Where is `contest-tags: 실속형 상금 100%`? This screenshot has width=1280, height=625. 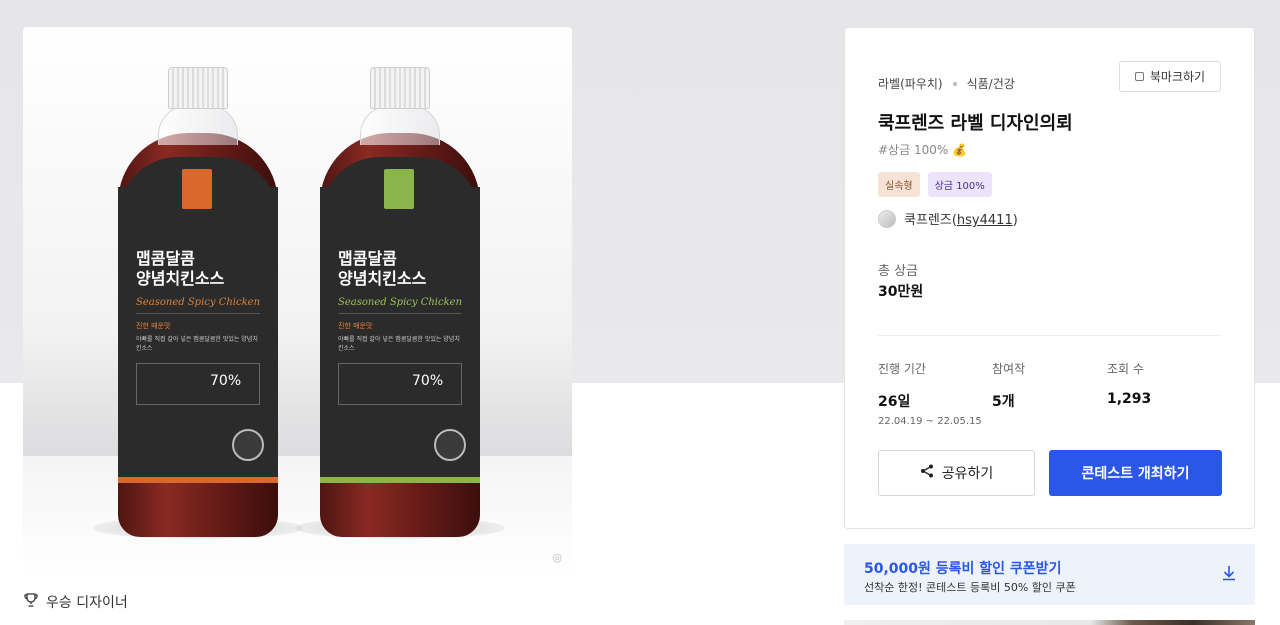
contest-tags: 실속형 상금 100% is located at coordinates (935, 184).